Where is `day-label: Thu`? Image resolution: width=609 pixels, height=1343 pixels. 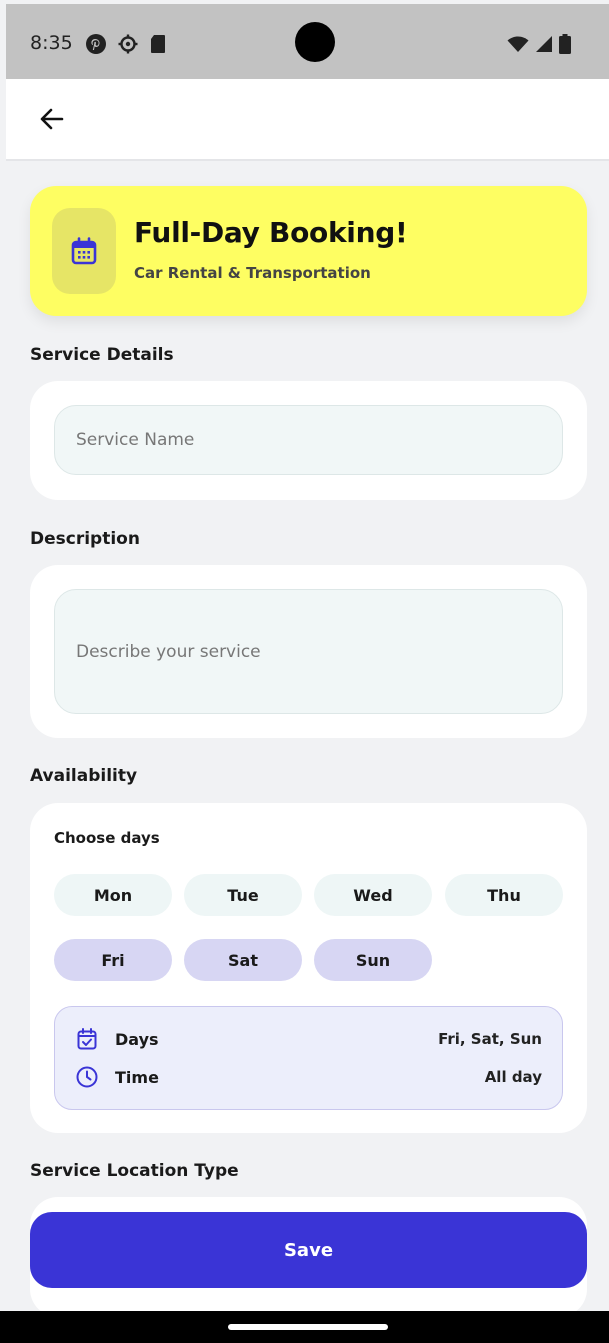 day-label: Thu is located at coordinates (504, 895).